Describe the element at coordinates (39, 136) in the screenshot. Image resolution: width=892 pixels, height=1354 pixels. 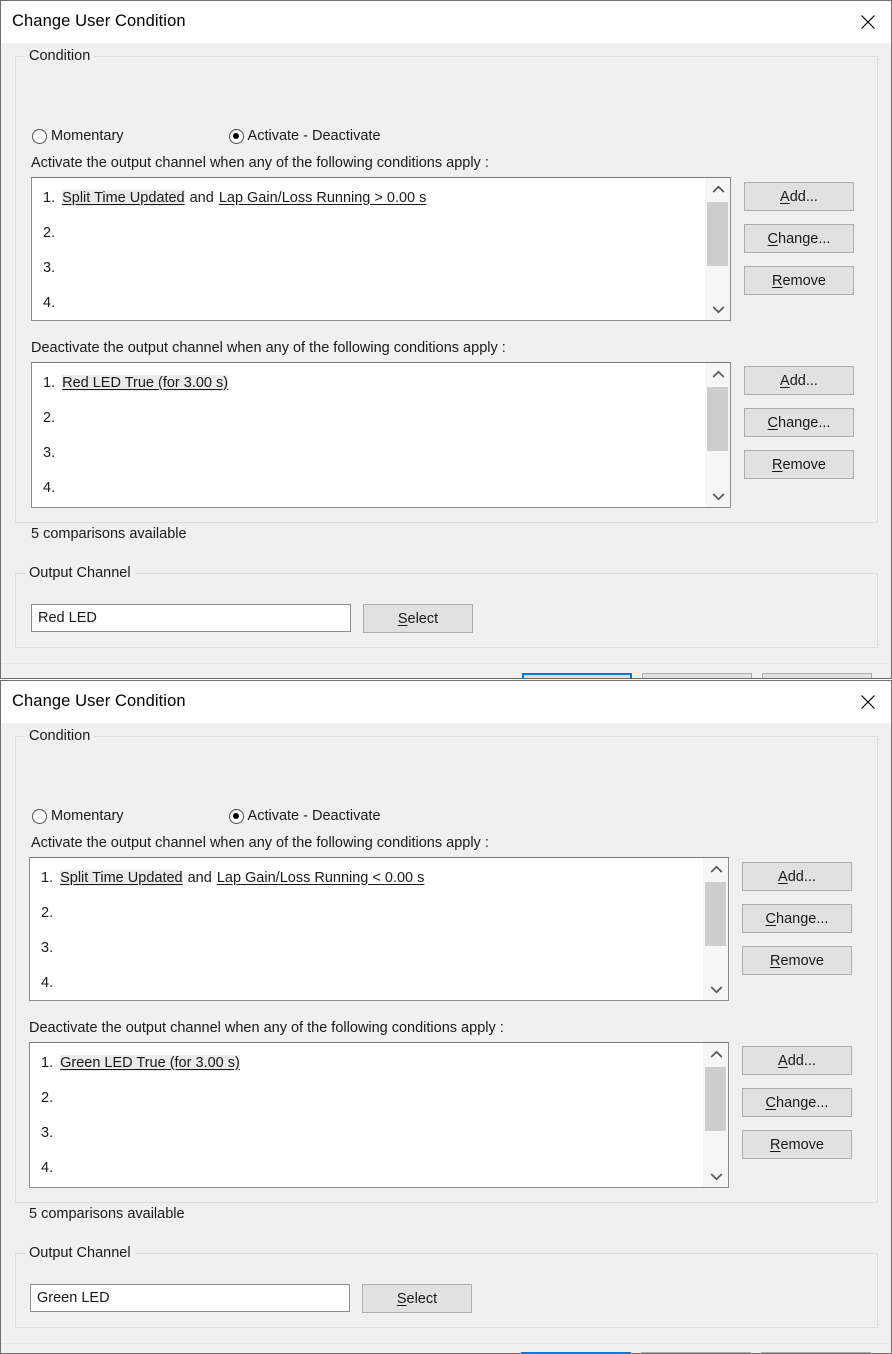
I see `radio-circle-icon` at that location.